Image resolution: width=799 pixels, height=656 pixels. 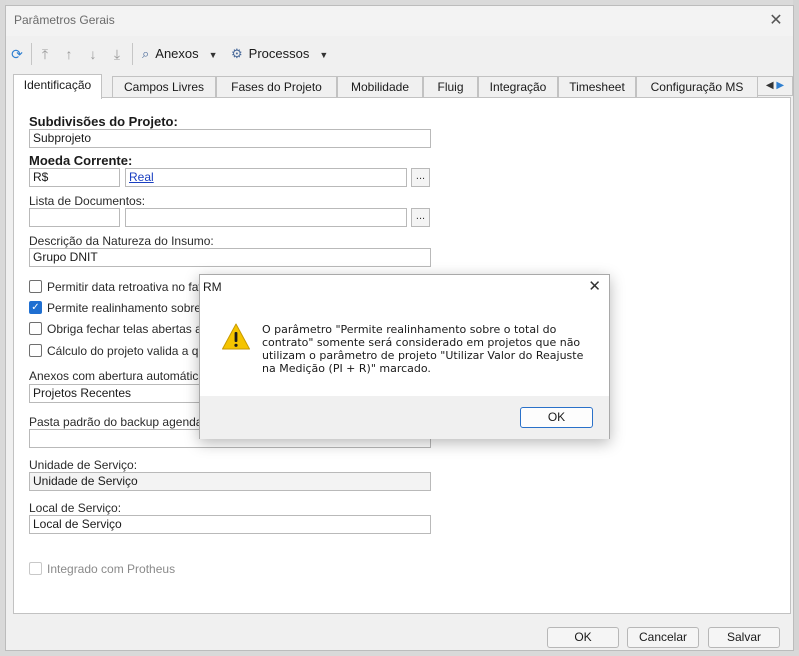 What do you see at coordinates (177, 53) in the screenshot?
I see `anexos-label: Anexos` at bounding box center [177, 53].